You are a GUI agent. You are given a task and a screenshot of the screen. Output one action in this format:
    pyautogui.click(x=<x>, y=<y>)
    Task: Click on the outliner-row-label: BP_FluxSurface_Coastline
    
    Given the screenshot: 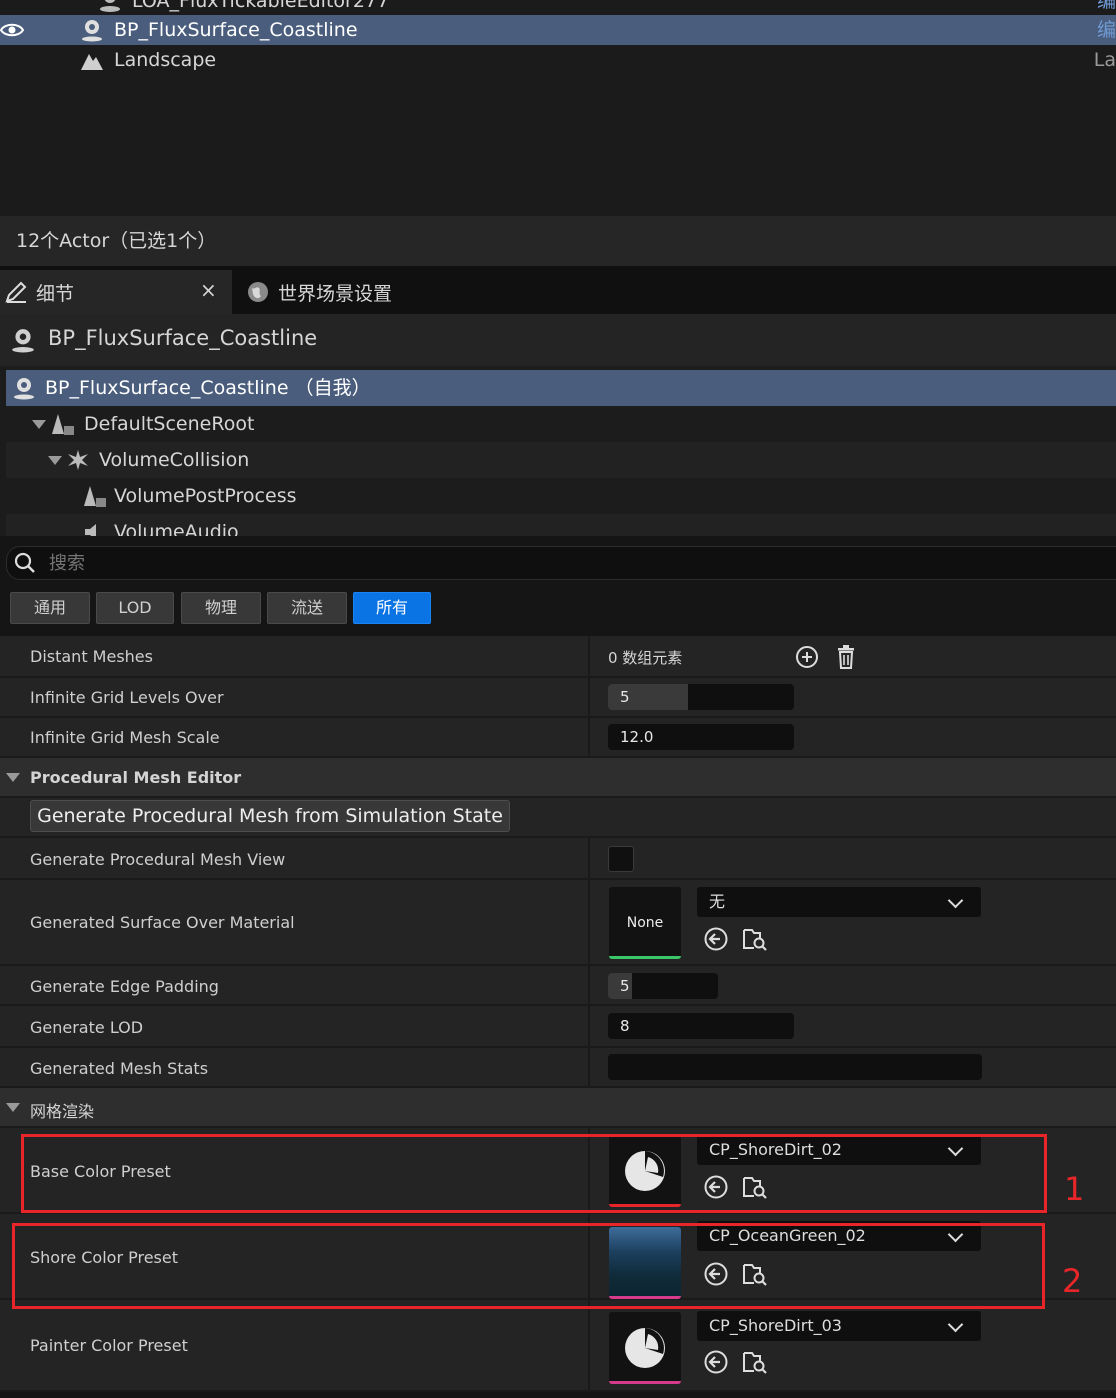 What is the action you would take?
    pyautogui.click(x=236, y=30)
    